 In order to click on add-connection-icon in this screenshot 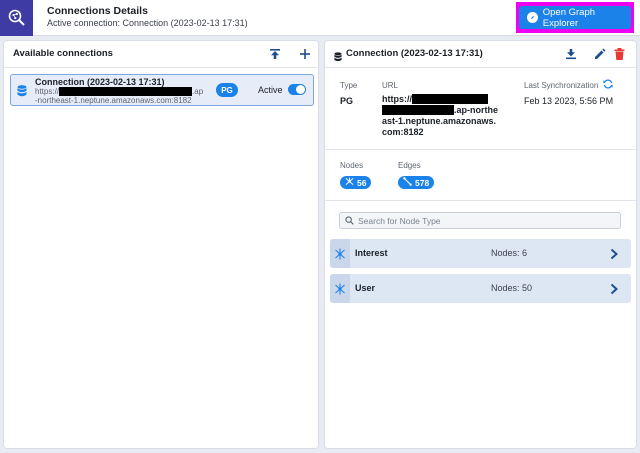, I will do `click(305, 54)`.